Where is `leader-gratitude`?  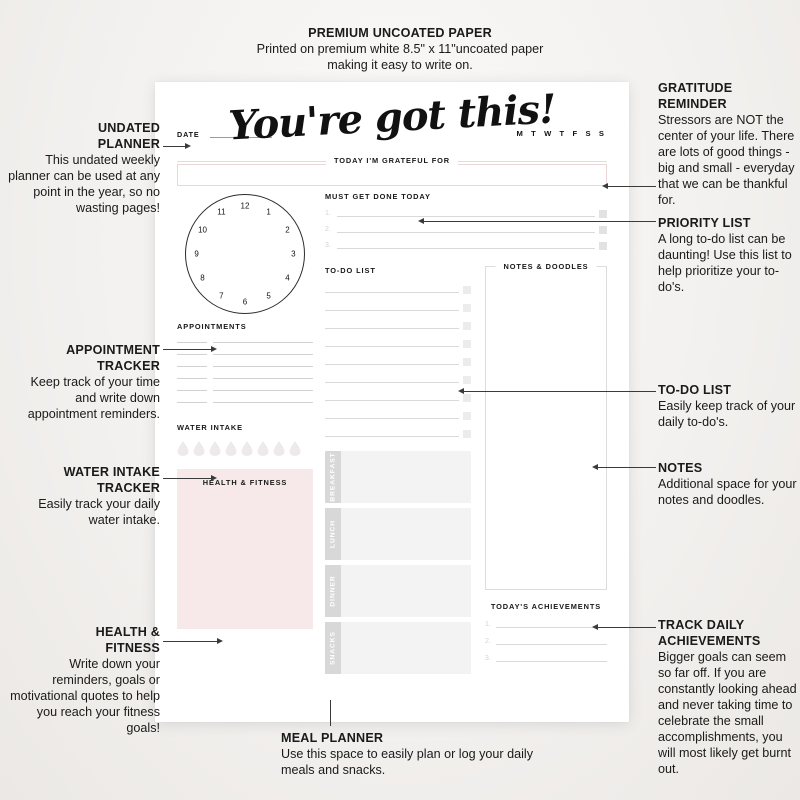
leader-gratitude is located at coordinates (632, 187).